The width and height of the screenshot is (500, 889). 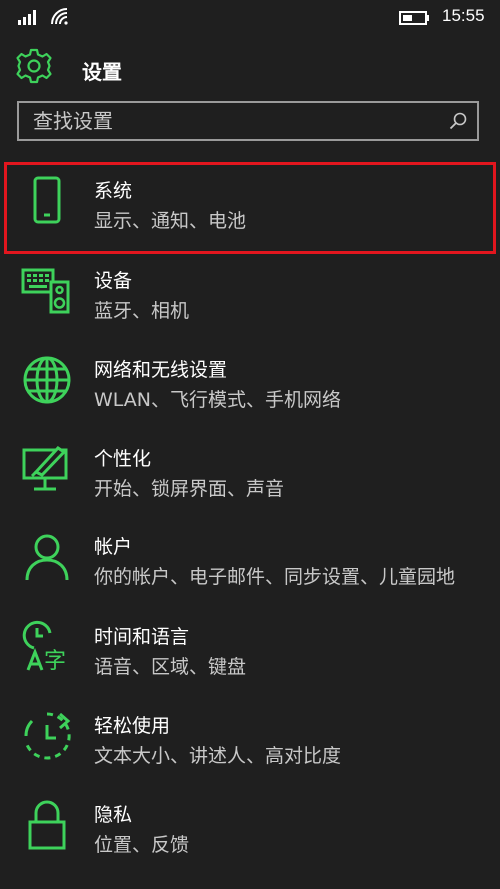 I want to click on settings-item-subtitle: 你的帐户、电子邮件、同步设置、儿童园地, so click(x=275, y=577).